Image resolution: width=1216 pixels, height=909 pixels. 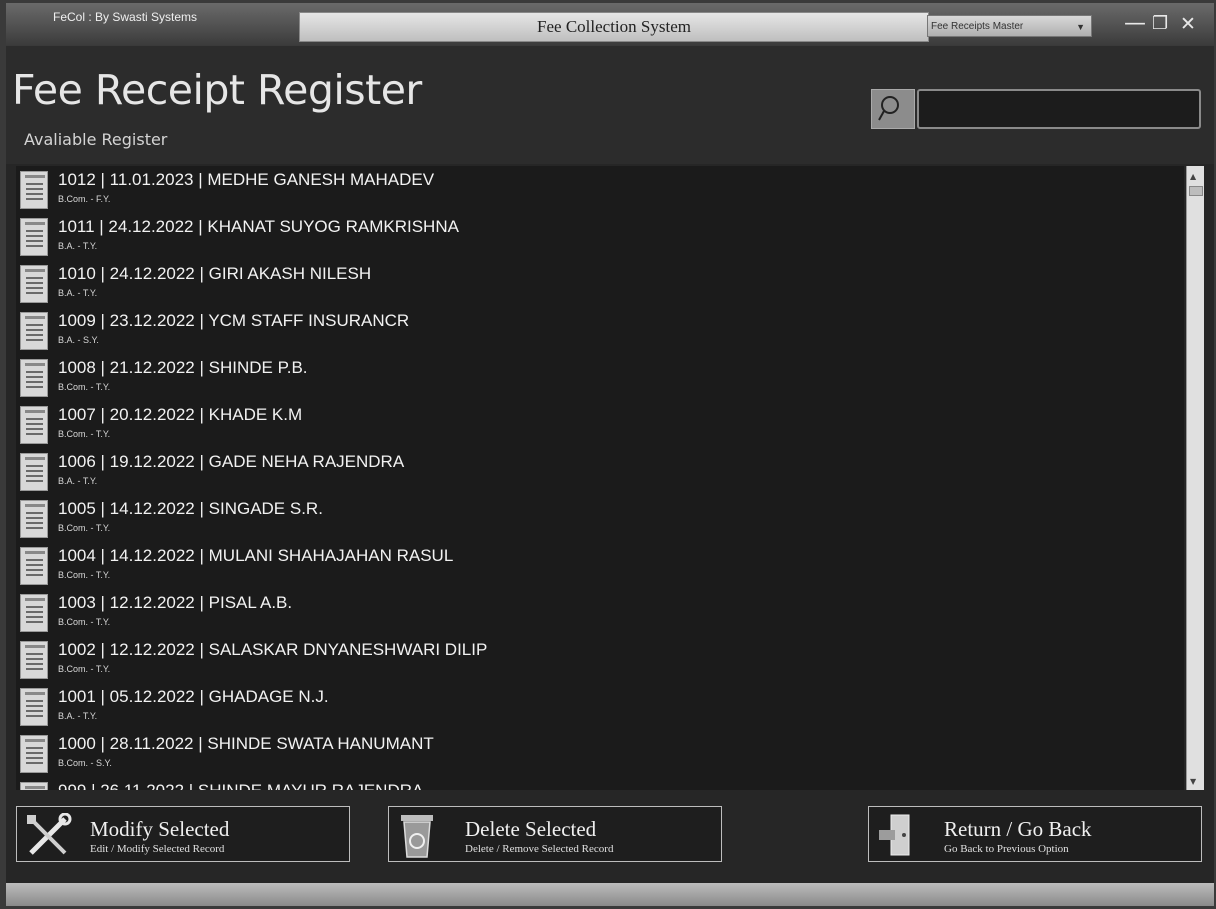 What do you see at coordinates (610, 894) in the screenshot?
I see `status-bar` at bounding box center [610, 894].